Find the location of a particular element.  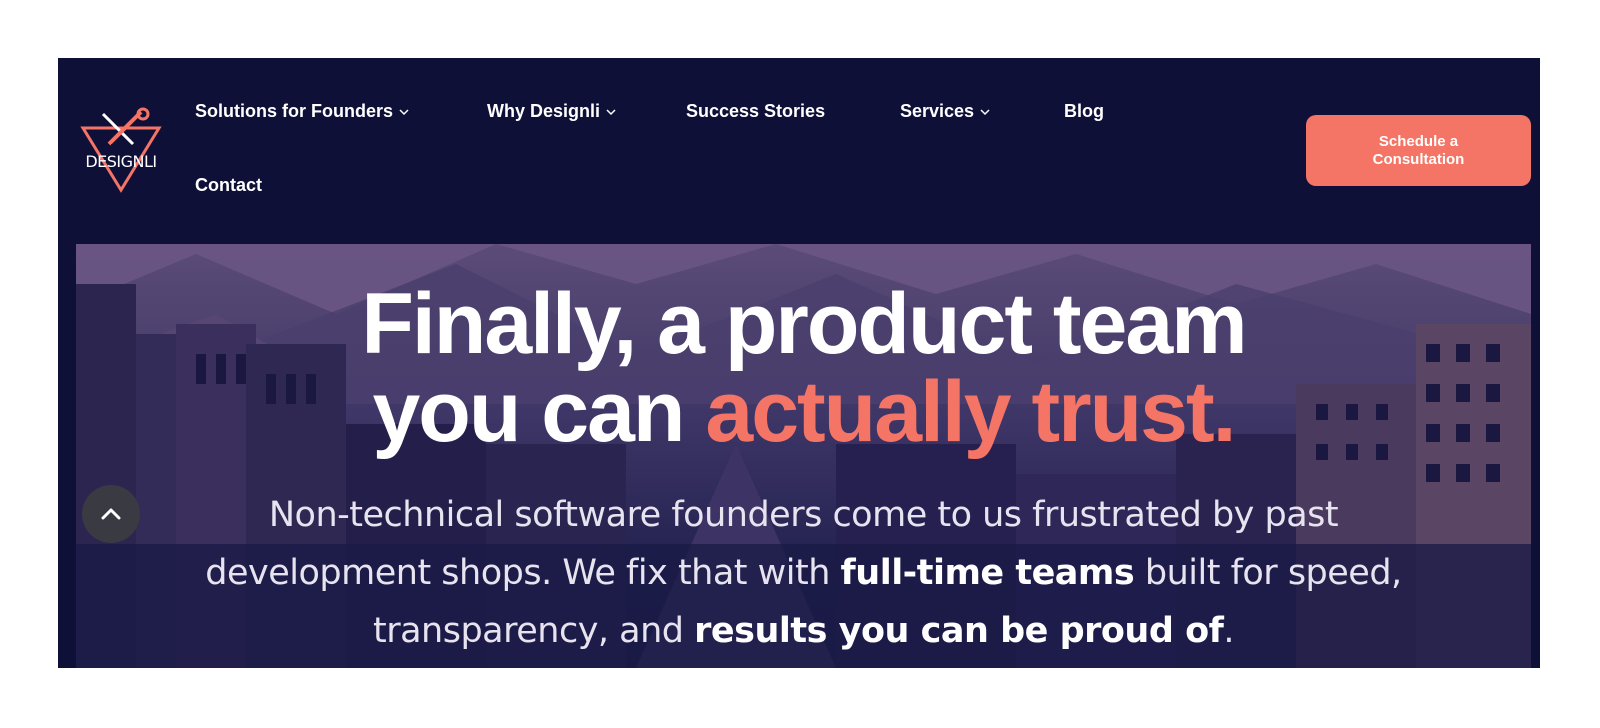

nav-item-label: Solutions for Founders is located at coordinates (294, 111).